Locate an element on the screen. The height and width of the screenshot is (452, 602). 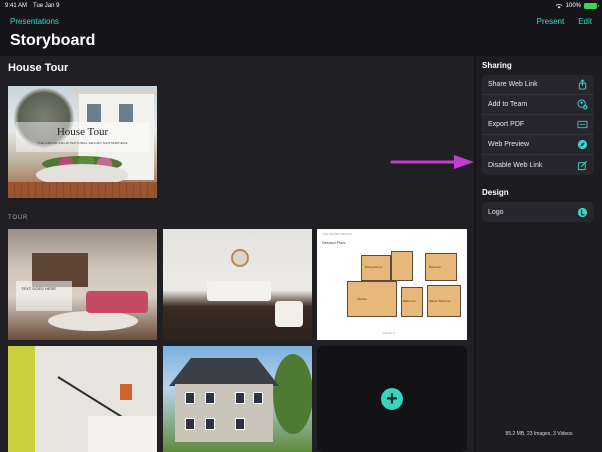
floorplan-title: Second Floor is located at coordinates (334, 242).